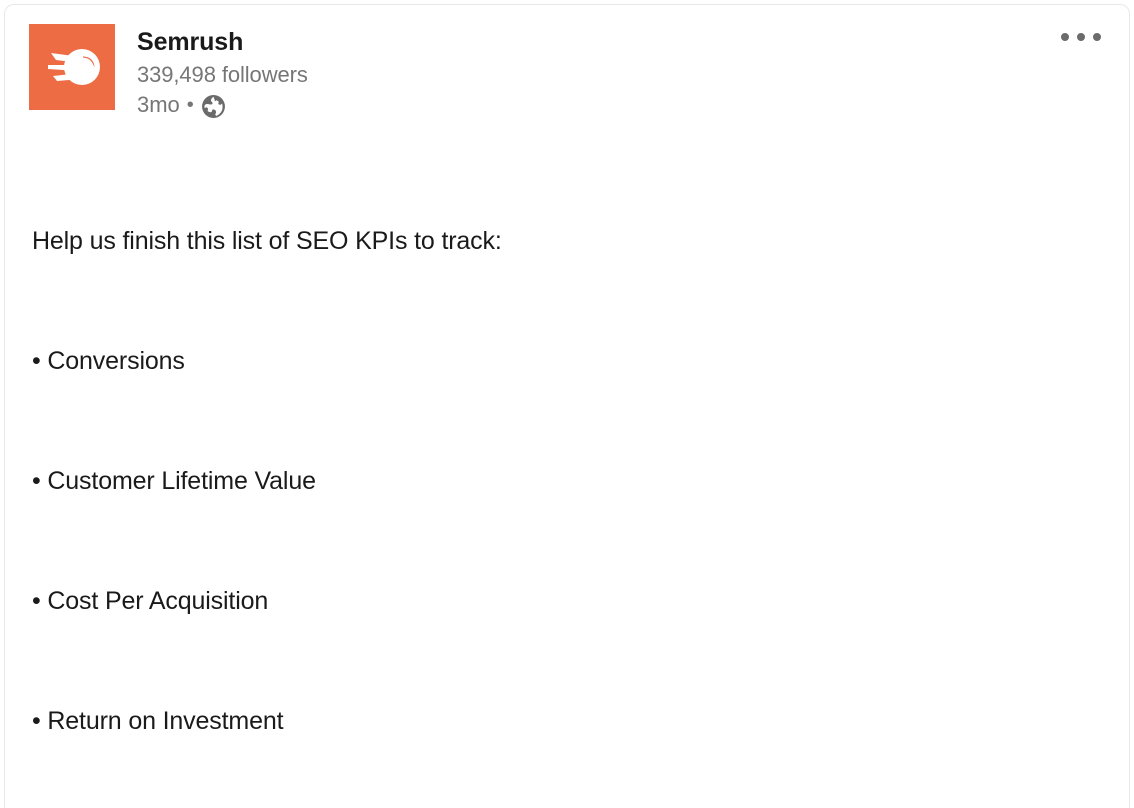 The width and height of the screenshot is (1134, 808). What do you see at coordinates (158, 720) in the screenshot?
I see `bullet-item: • Return on Investment` at bounding box center [158, 720].